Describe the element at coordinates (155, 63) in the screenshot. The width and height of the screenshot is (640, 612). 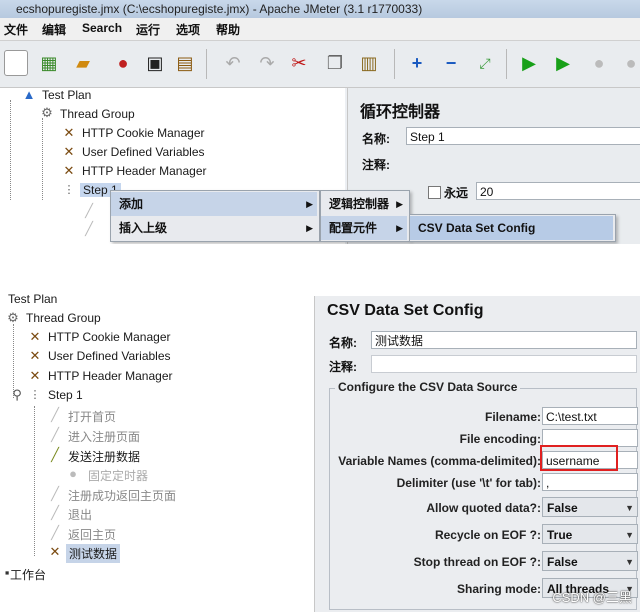
I see `save-icon: ▣` at that location.